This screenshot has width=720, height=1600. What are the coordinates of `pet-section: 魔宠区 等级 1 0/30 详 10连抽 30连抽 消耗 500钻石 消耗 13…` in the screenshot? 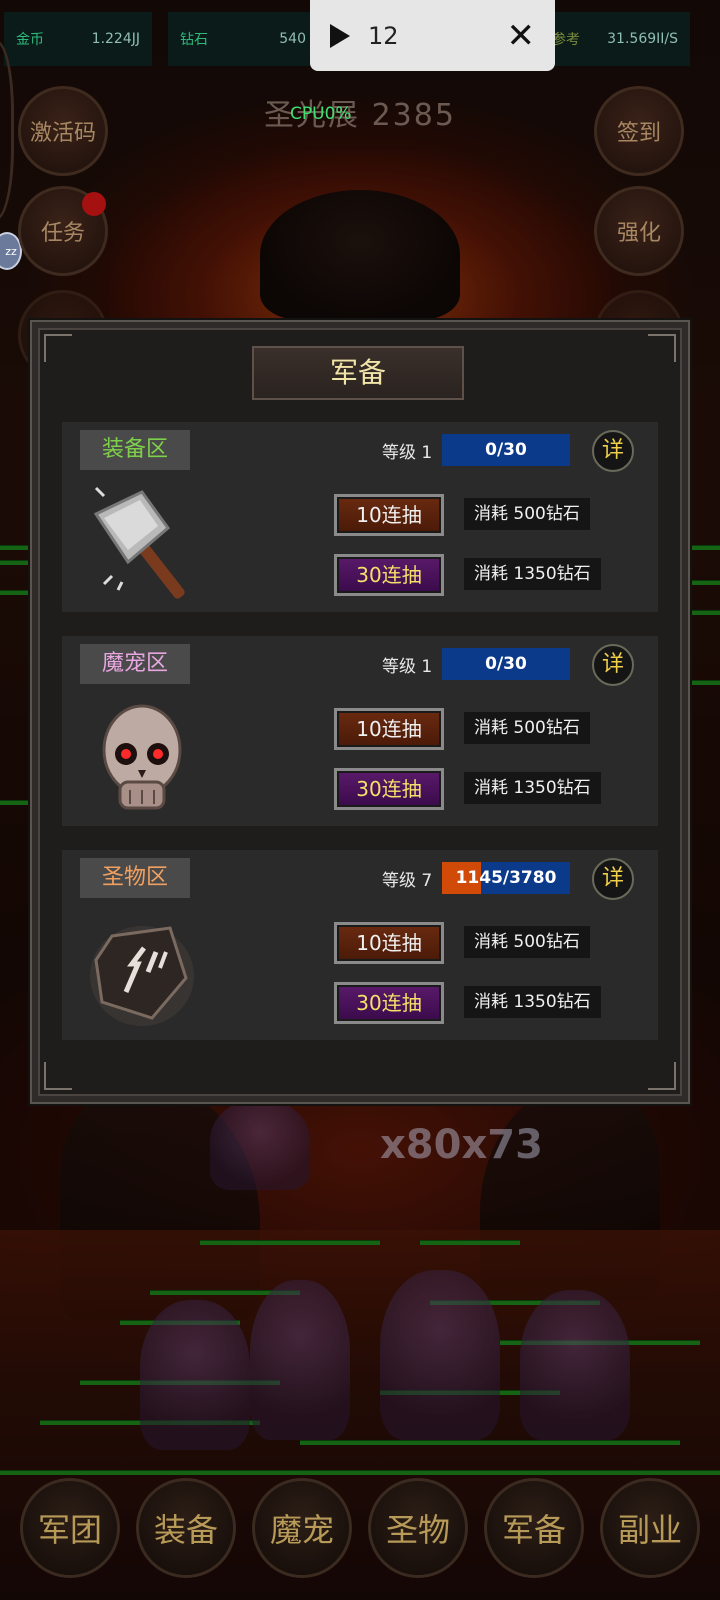 It's located at (360, 731).